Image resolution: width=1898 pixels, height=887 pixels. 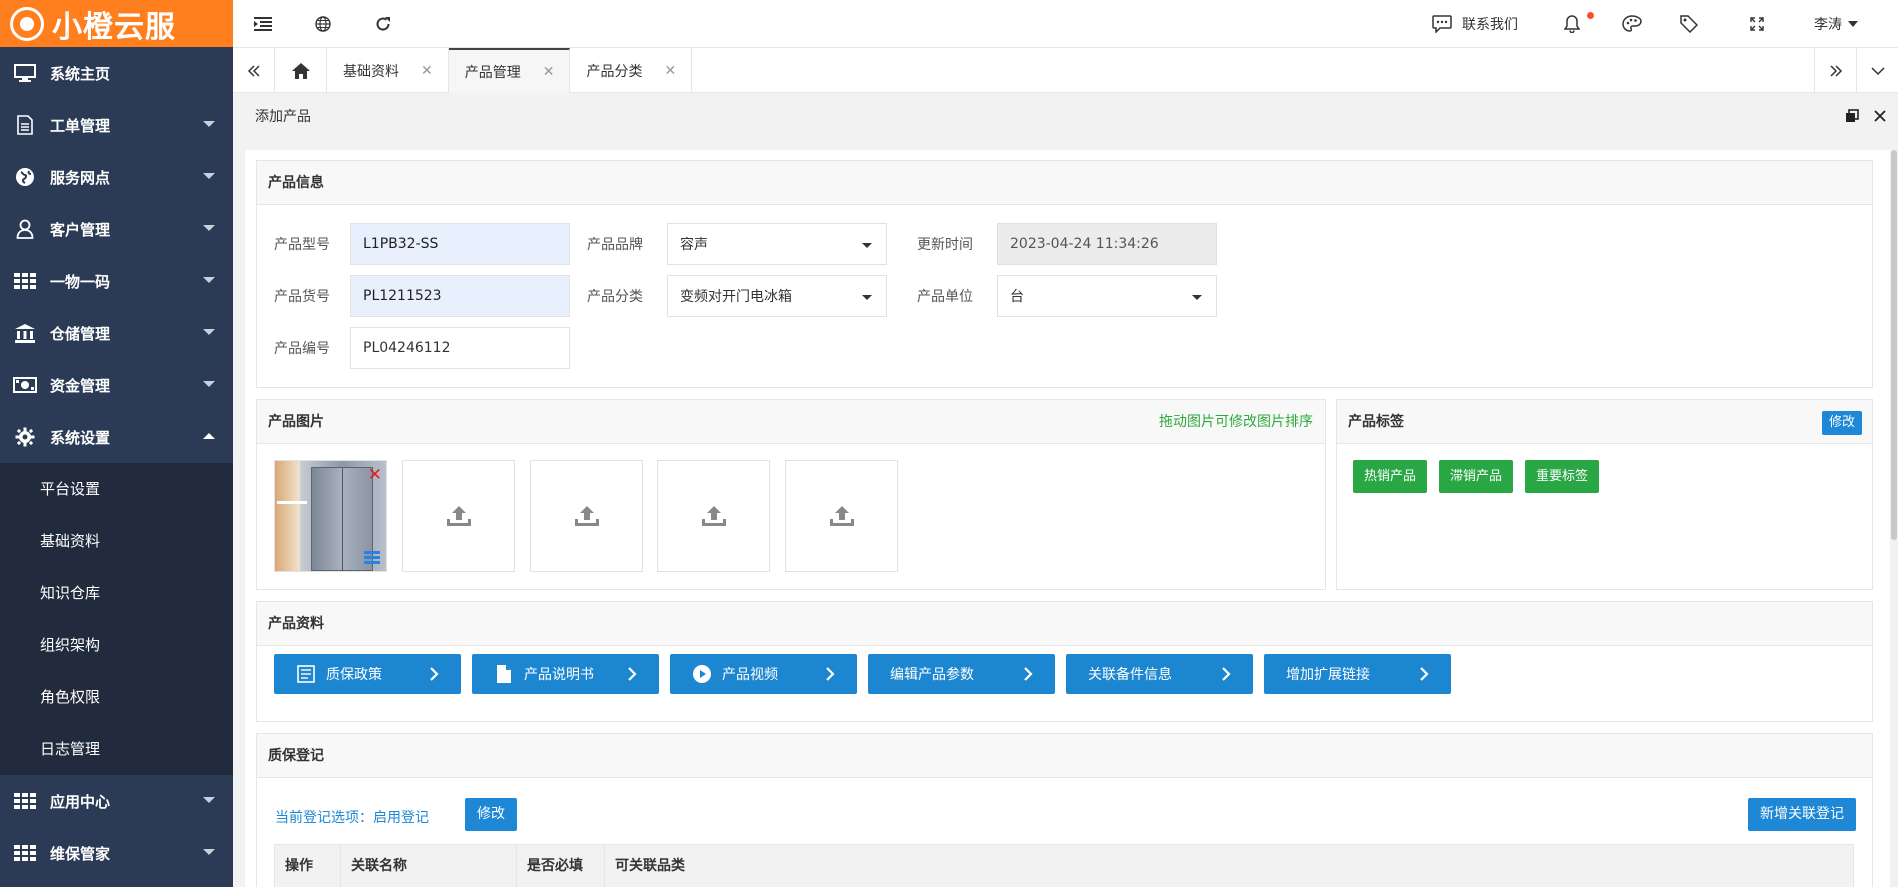 I want to click on edit-warranty-button: 修改, so click(x=491, y=814).